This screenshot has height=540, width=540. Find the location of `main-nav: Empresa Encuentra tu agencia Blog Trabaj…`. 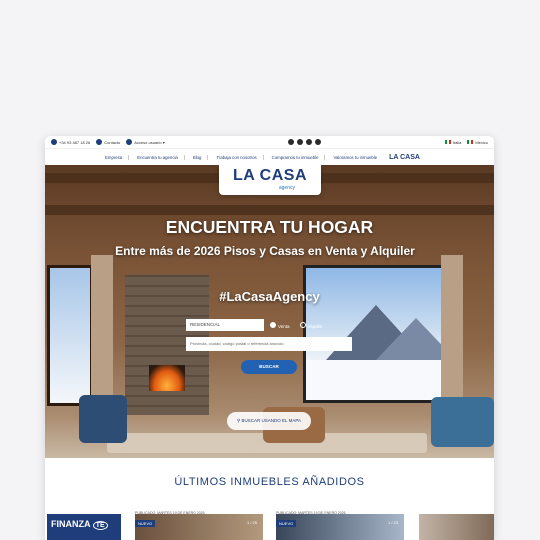

main-nav: Empresa Encuentra tu agencia Blog Trabaj… is located at coordinates (269, 157).